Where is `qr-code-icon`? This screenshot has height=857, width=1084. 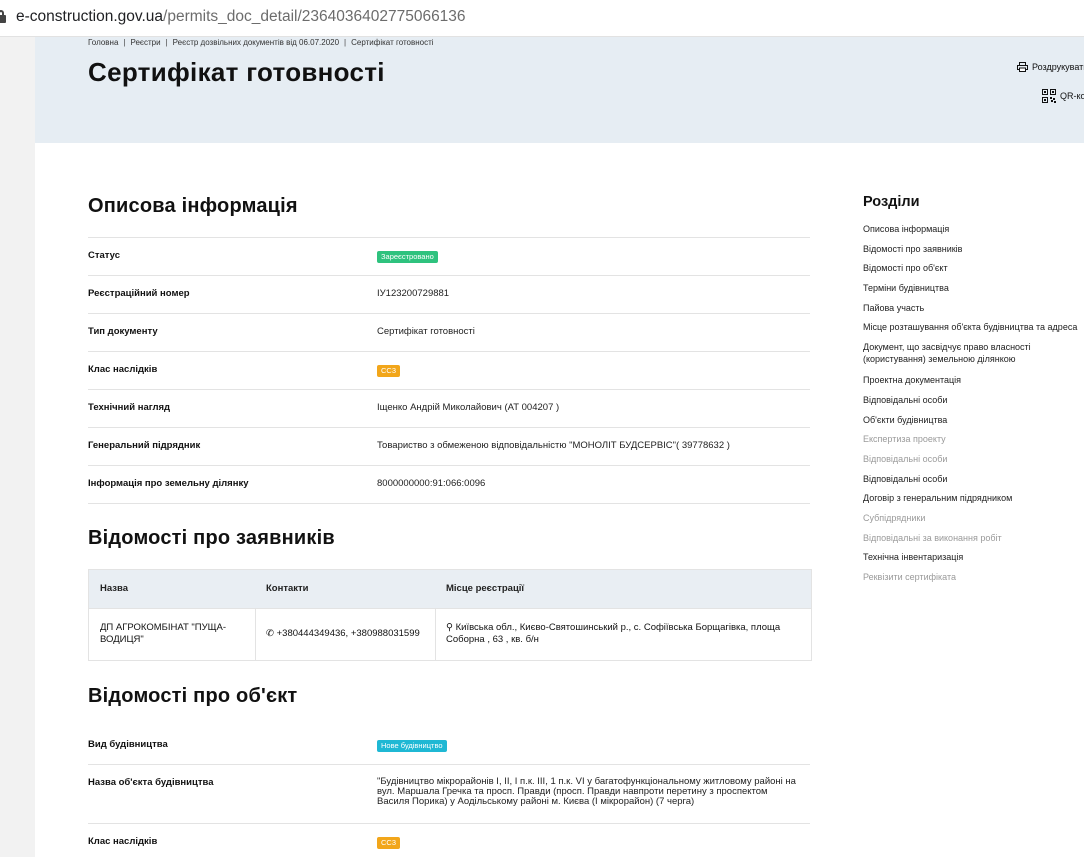
qr-code-icon is located at coordinates (1049, 96).